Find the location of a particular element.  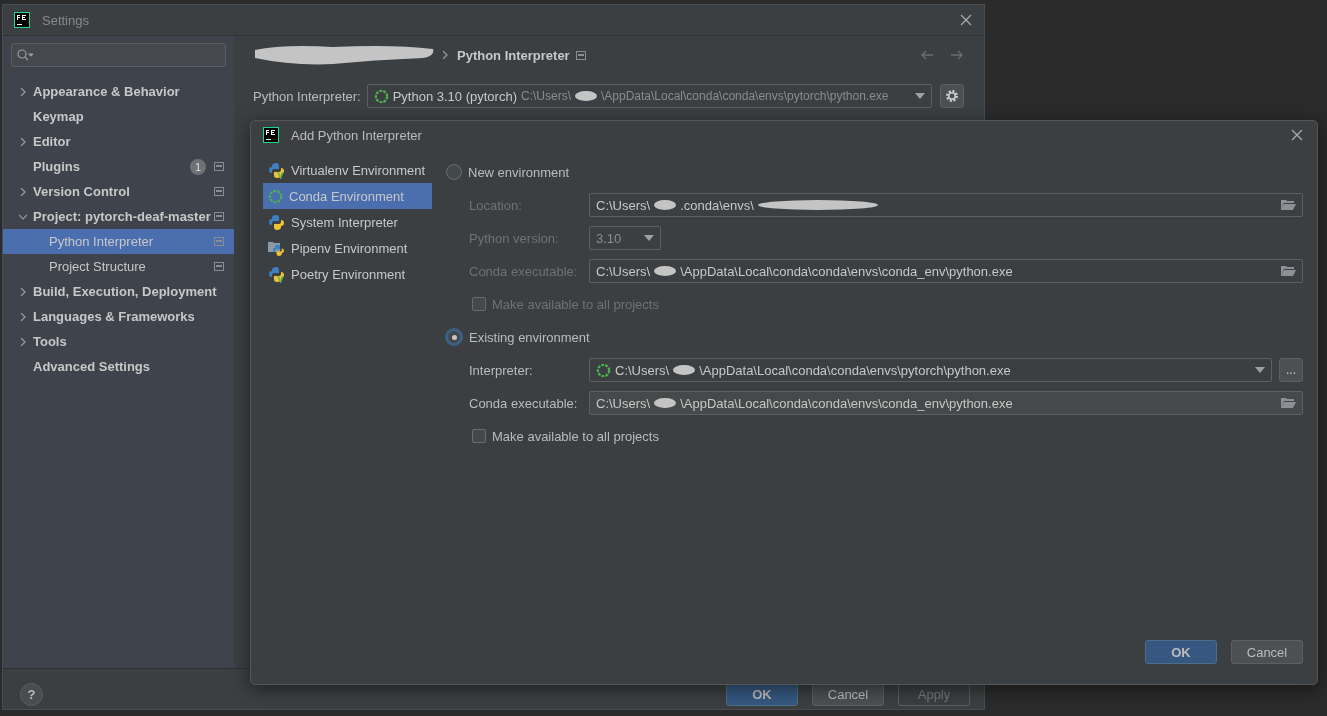

folder-python-icon is located at coordinates (276, 248).